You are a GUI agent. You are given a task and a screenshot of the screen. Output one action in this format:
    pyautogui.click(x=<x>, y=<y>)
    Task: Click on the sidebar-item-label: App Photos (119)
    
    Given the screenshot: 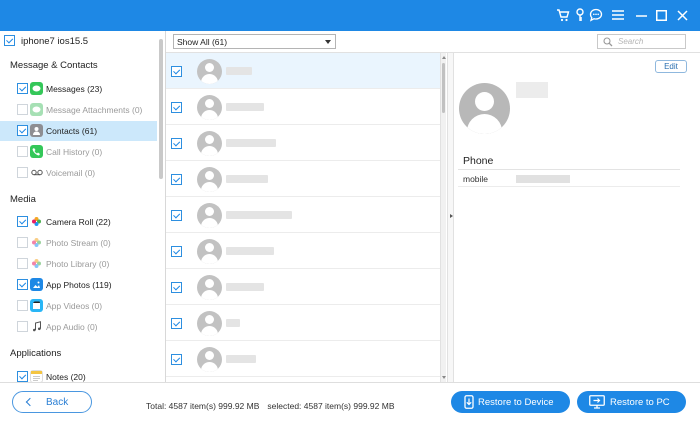 What is the action you would take?
    pyautogui.click(x=79, y=285)
    